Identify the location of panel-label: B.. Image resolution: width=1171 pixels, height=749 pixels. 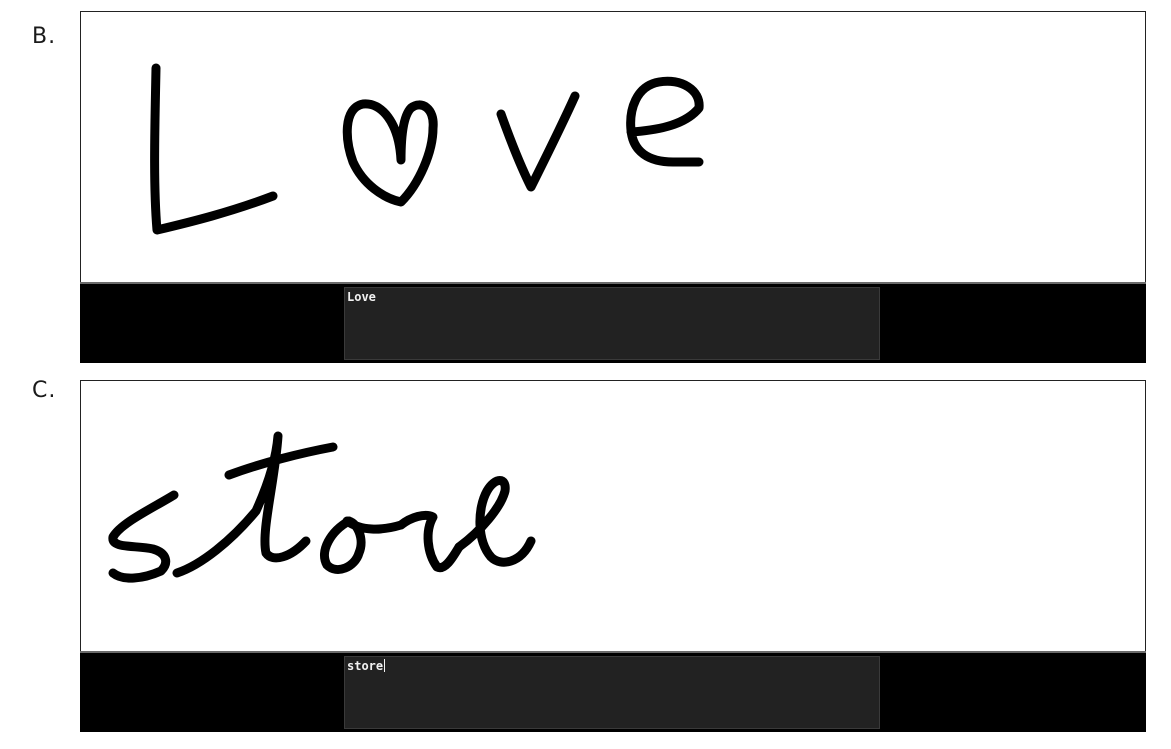
(44, 36).